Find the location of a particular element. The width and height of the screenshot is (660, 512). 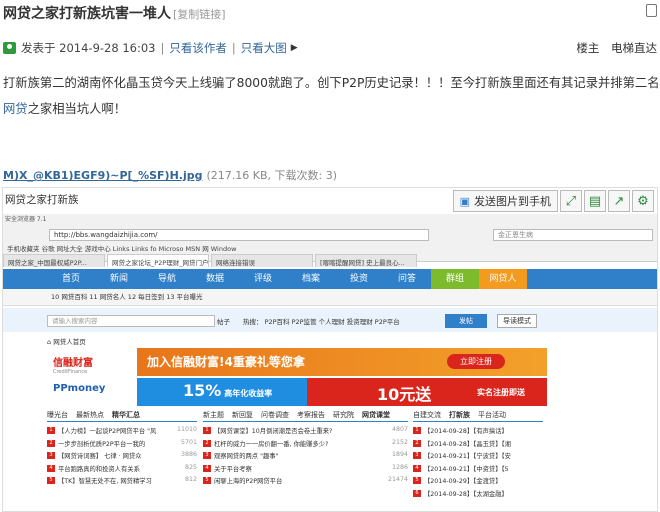

rank-badge: 6 is located at coordinates (417, 493).